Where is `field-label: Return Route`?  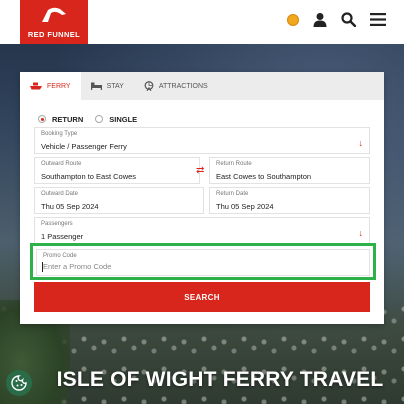
field-label: Return Route is located at coordinates (234, 164).